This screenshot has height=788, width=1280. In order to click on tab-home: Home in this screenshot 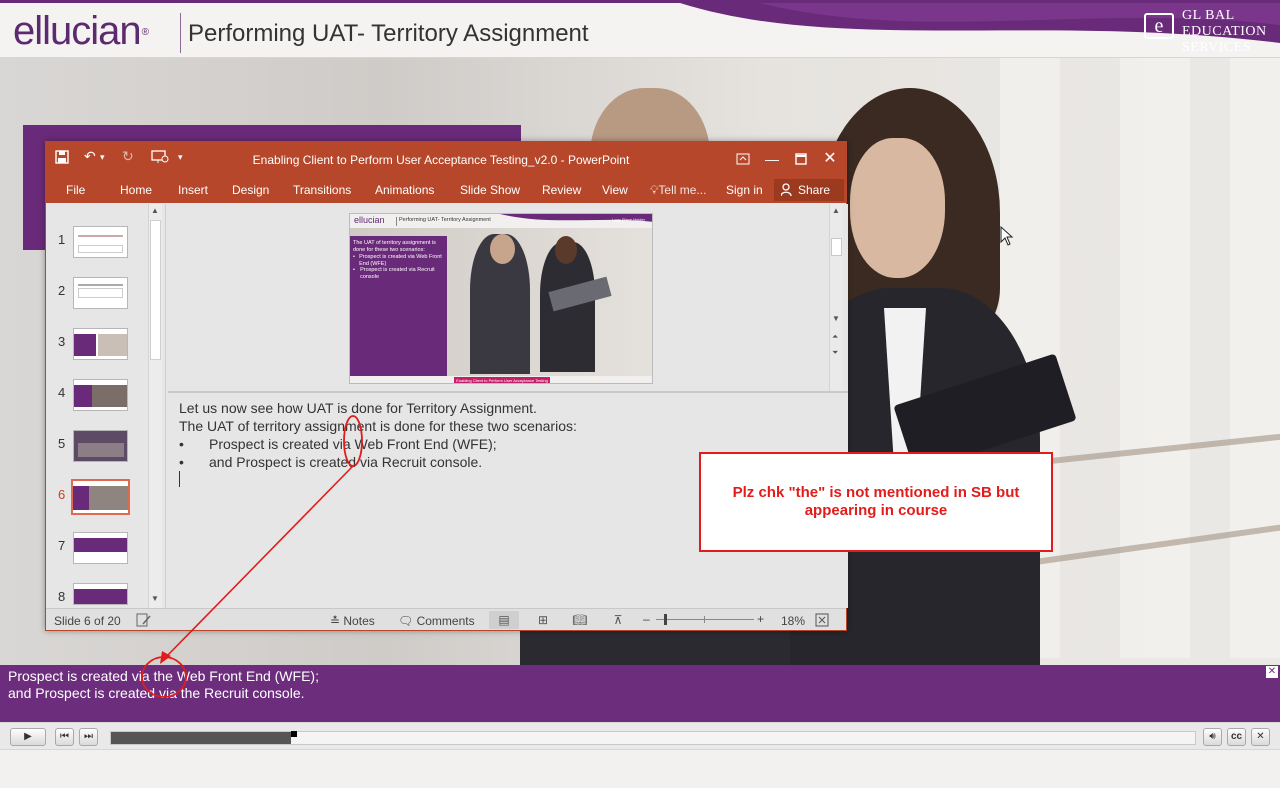, I will do `click(136, 190)`.